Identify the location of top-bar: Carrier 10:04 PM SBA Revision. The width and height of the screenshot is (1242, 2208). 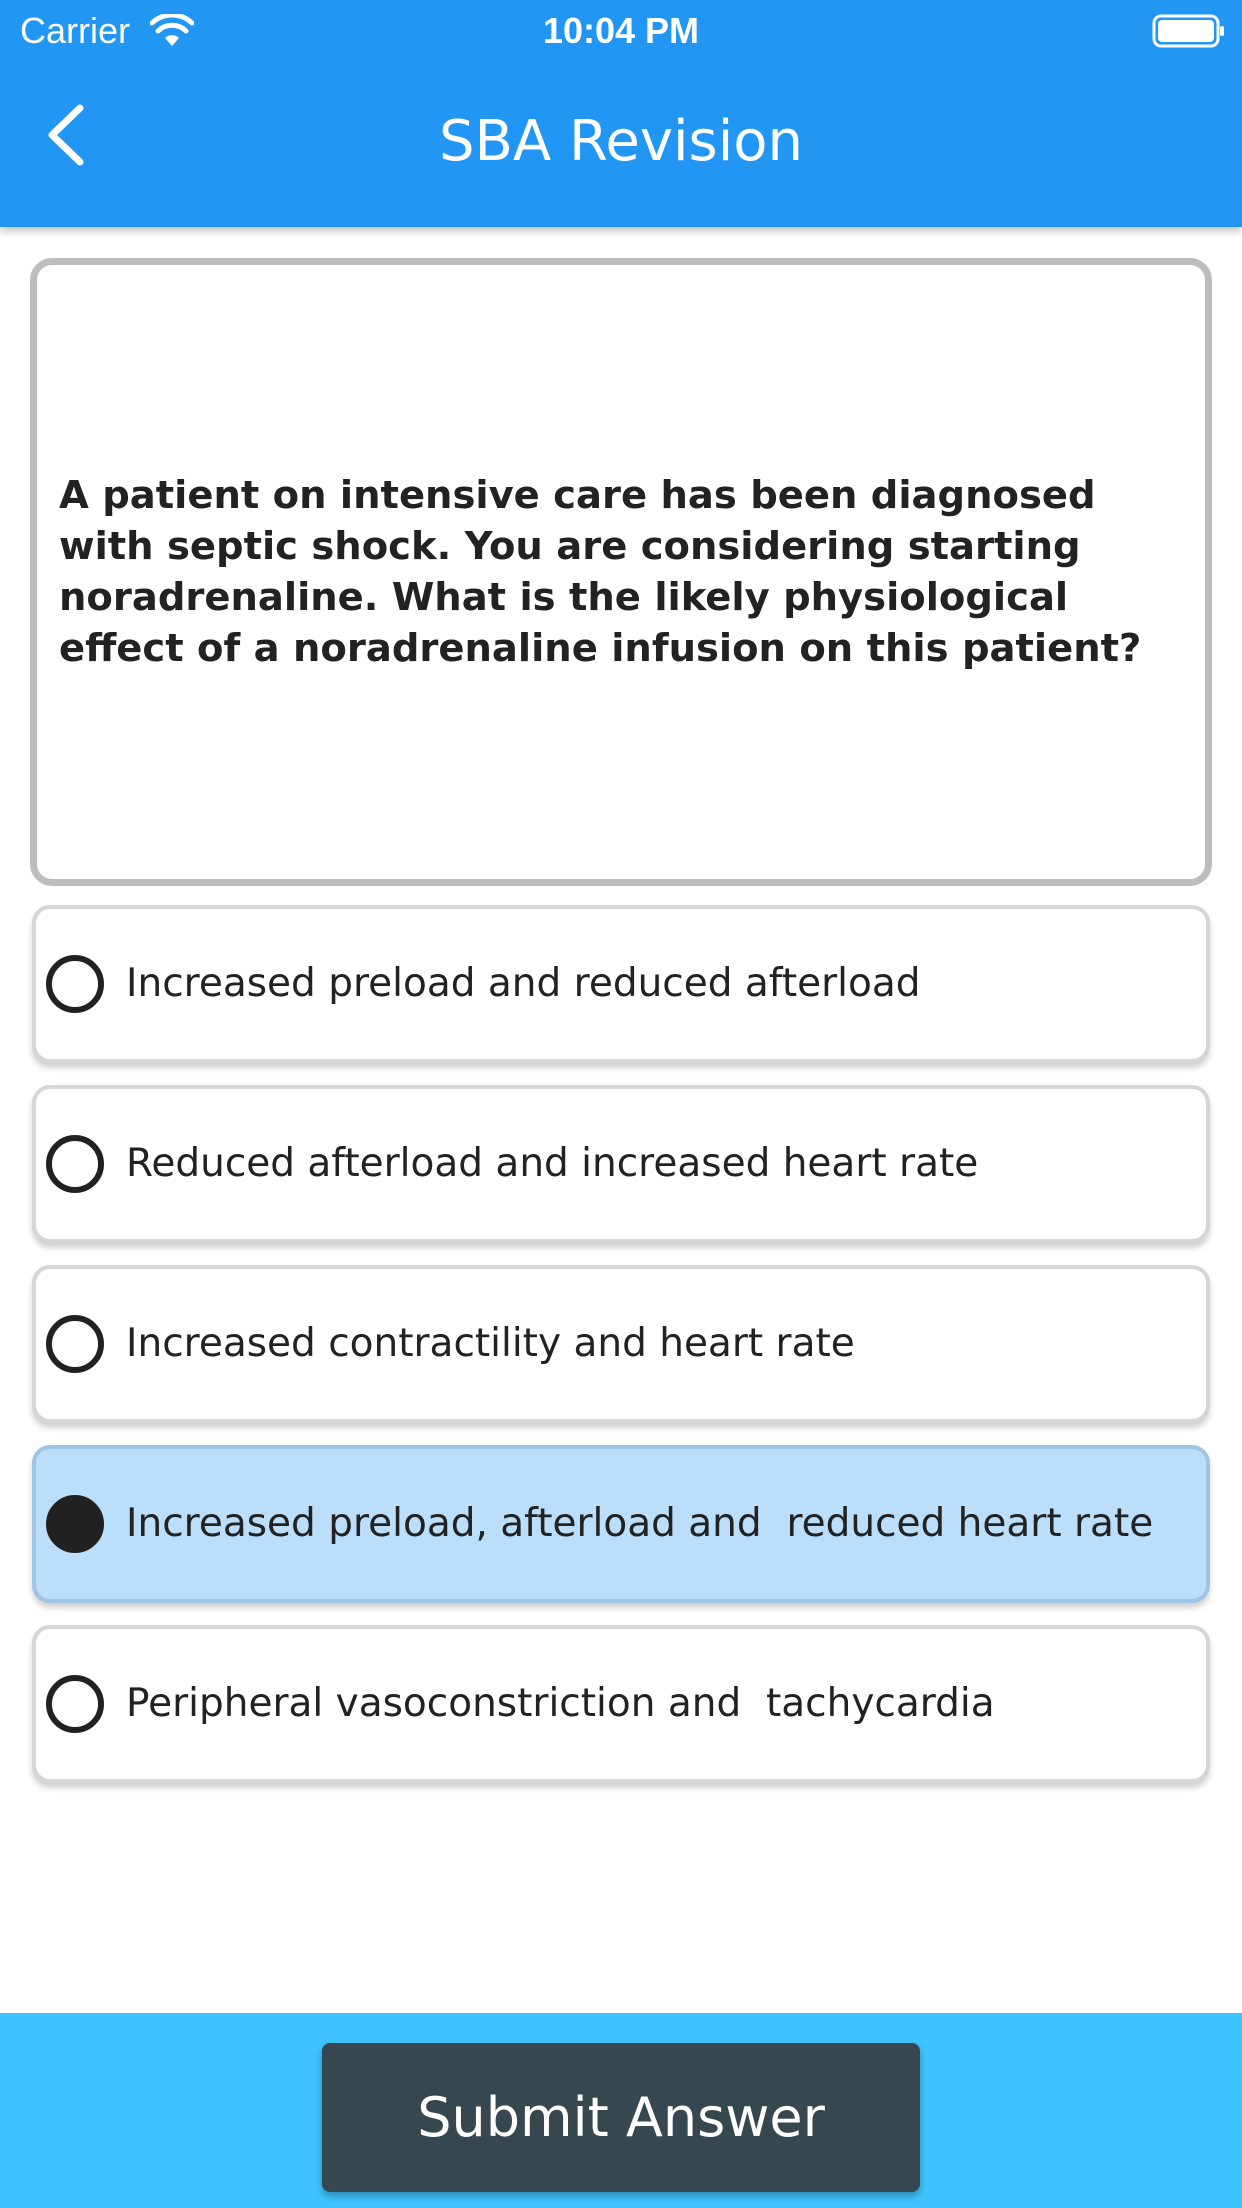
(621, 113).